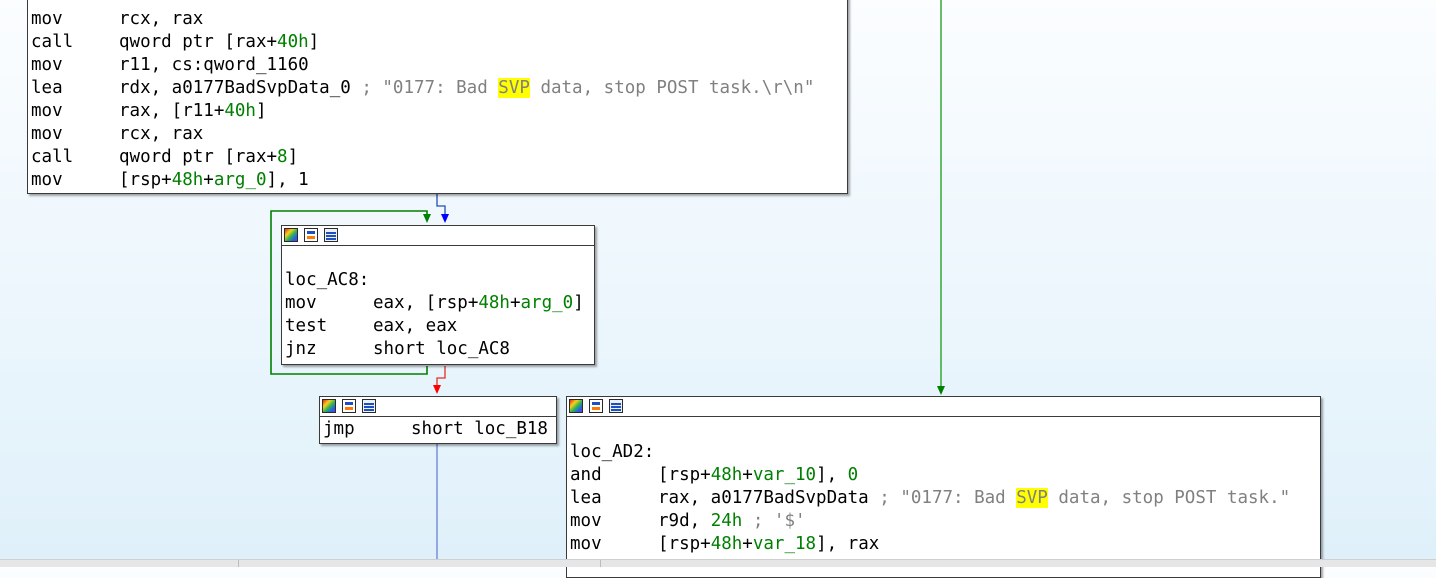 This screenshot has height=578, width=1436. Describe the element at coordinates (437, 389) in the screenshot. I see `arrow-red-block3` at that location.